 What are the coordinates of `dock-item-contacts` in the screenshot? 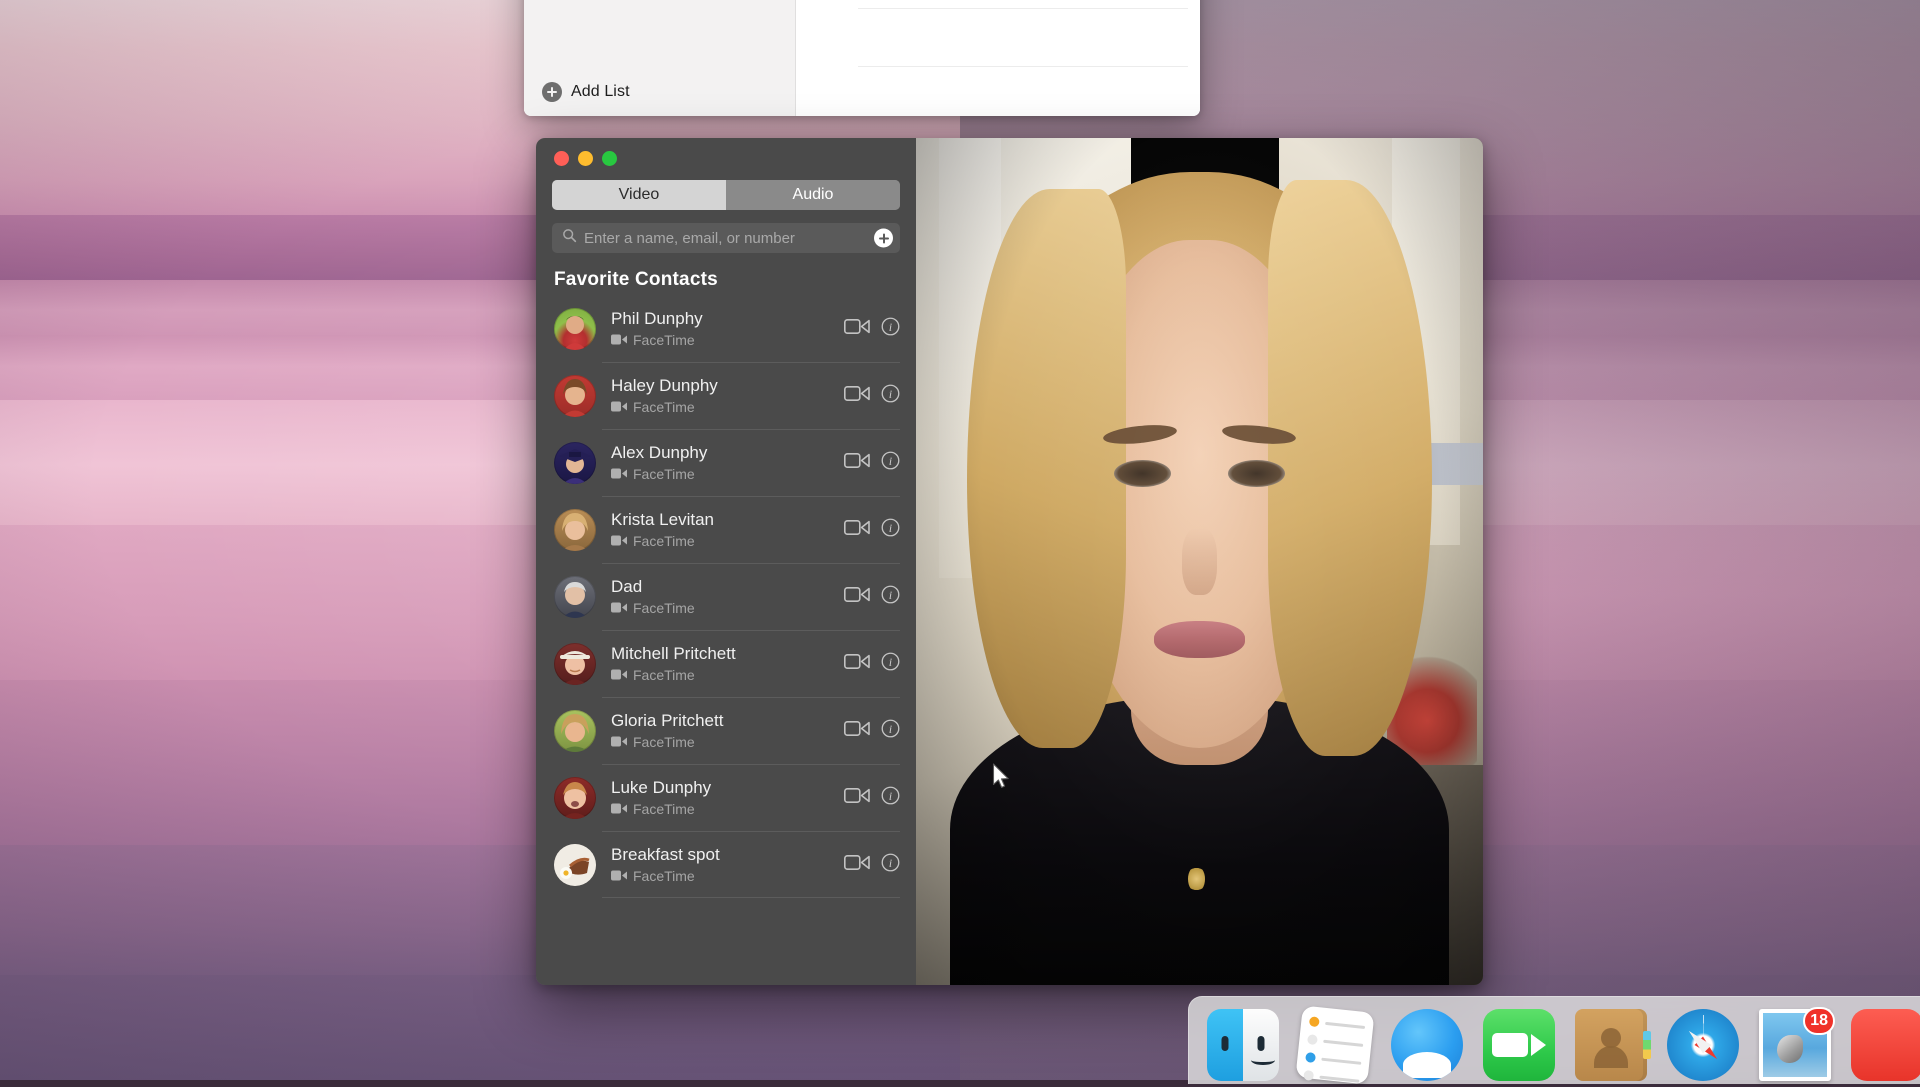 It's located at (1611, 1045).